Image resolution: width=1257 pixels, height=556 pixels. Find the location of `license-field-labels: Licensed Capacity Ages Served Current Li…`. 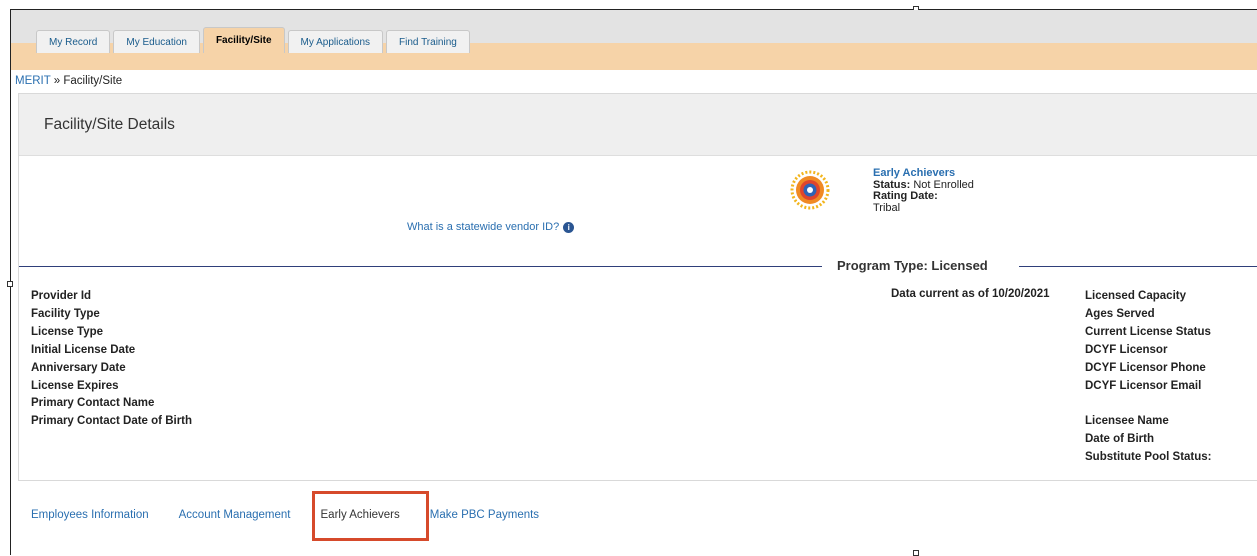

license-field-labels: Licensed Capacity Ages Served Current Li… is located at coordinates (1148, 377).